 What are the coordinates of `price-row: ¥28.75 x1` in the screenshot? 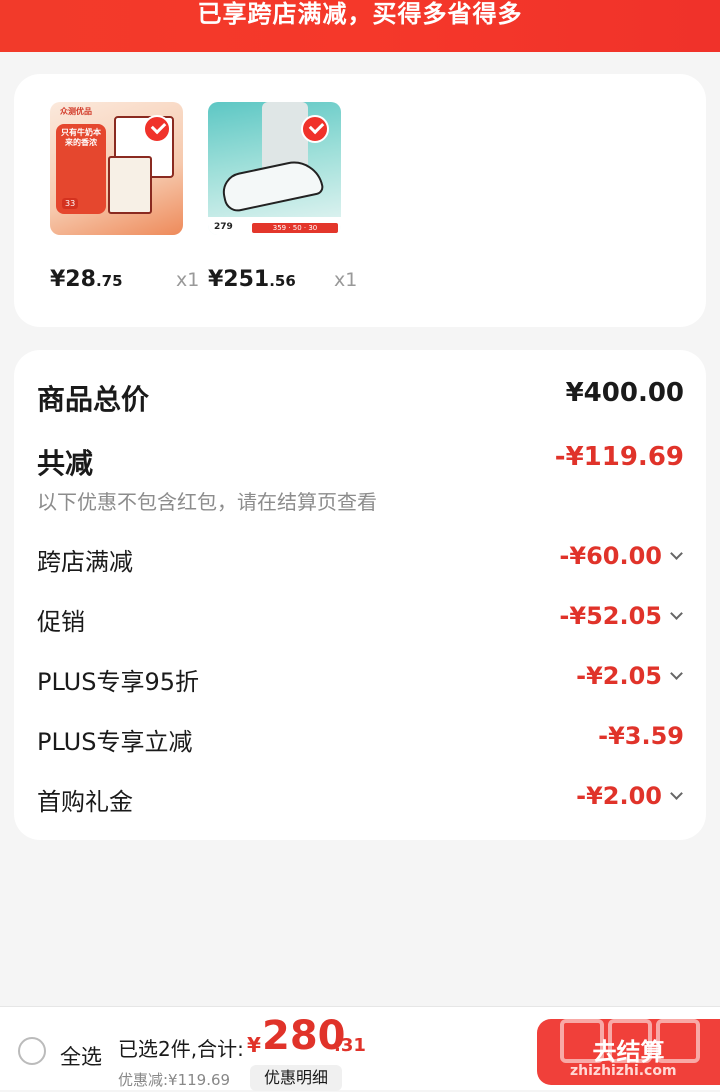 It's located at (125, 282).